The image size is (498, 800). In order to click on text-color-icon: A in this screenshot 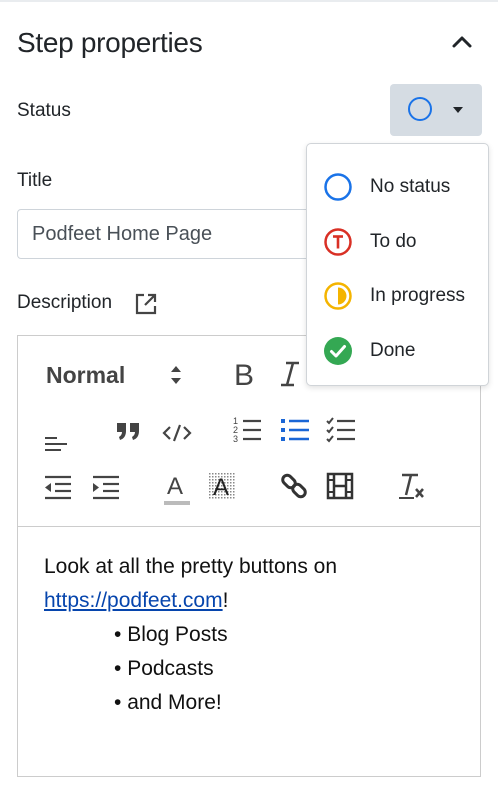, I will do `click(177, 489)`.